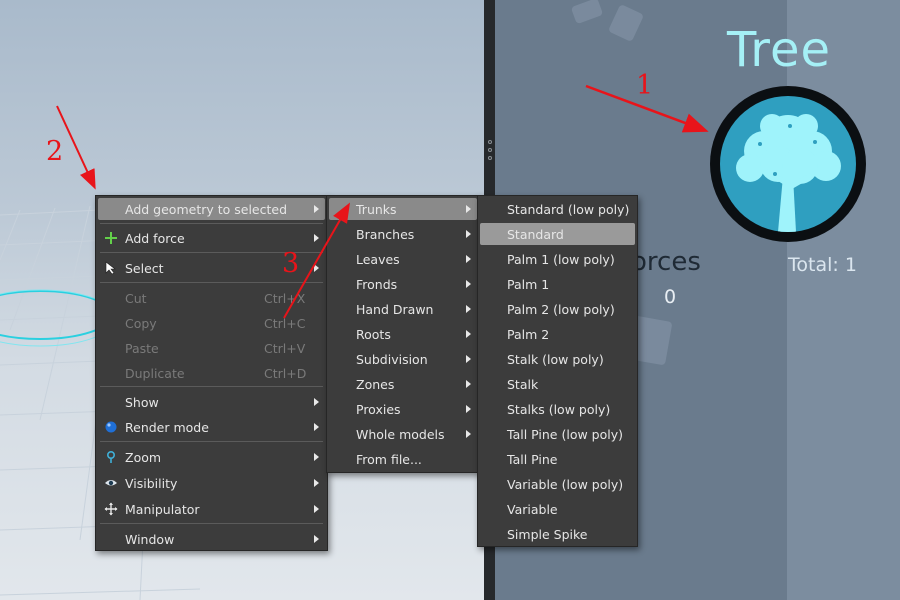  What do you see at coordinates (373, 334) in the screenshot?
I see `menu-item-label: Roots` at bounding box center [373, 334].